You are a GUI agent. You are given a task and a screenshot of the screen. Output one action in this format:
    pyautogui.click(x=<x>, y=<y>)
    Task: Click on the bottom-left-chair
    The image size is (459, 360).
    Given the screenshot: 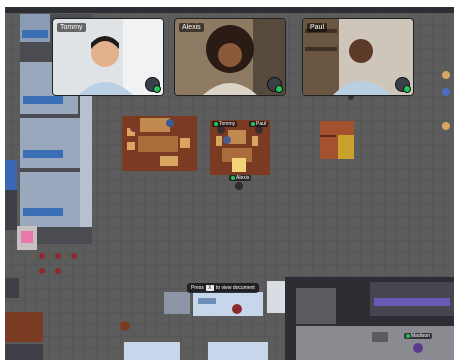 What is the action you would take?
    pyautogui.click(x=12, y=288)
    